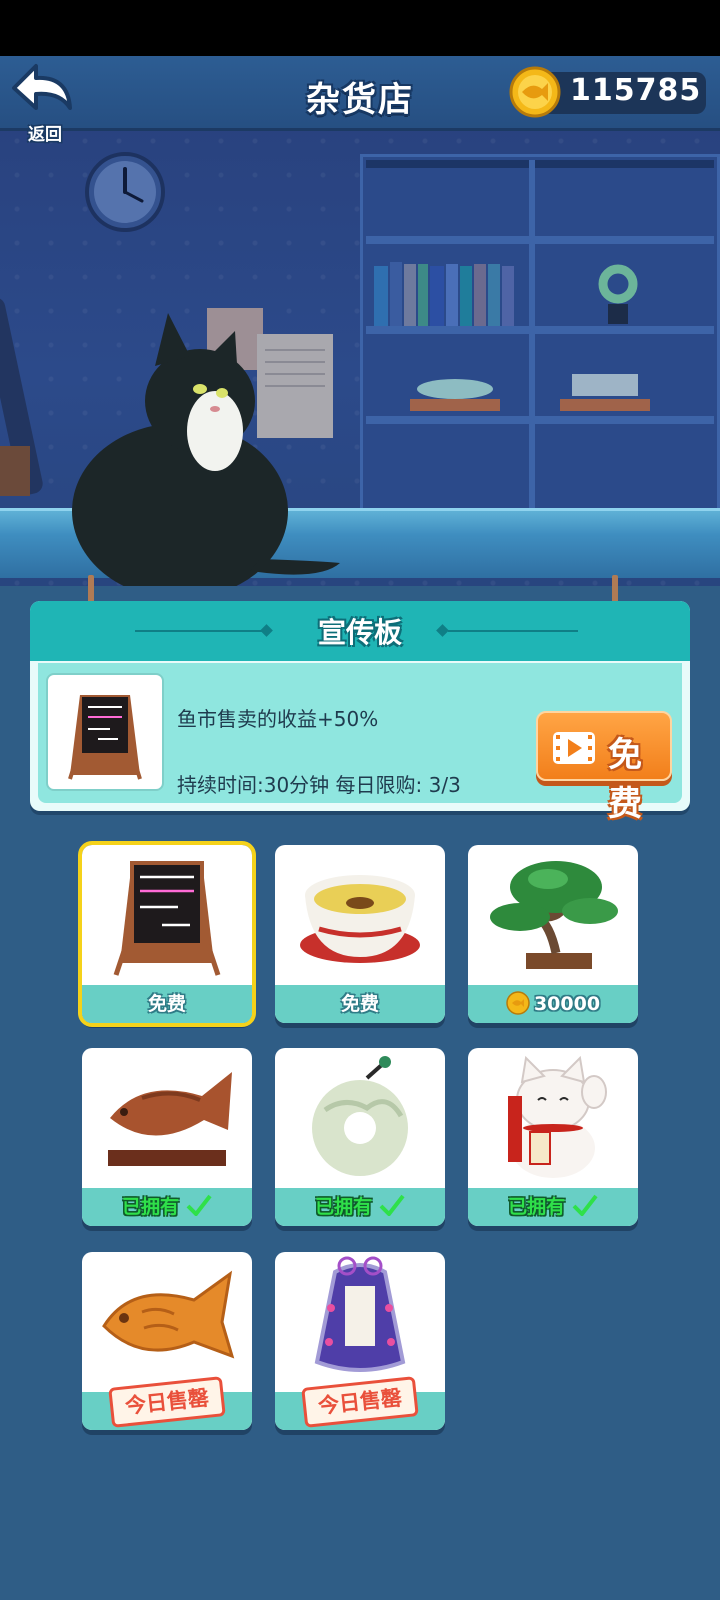 This screenshot has height=1600, width=720. I want to click on item-card-taiyaki: 今日售罄, so click(167, 1341).